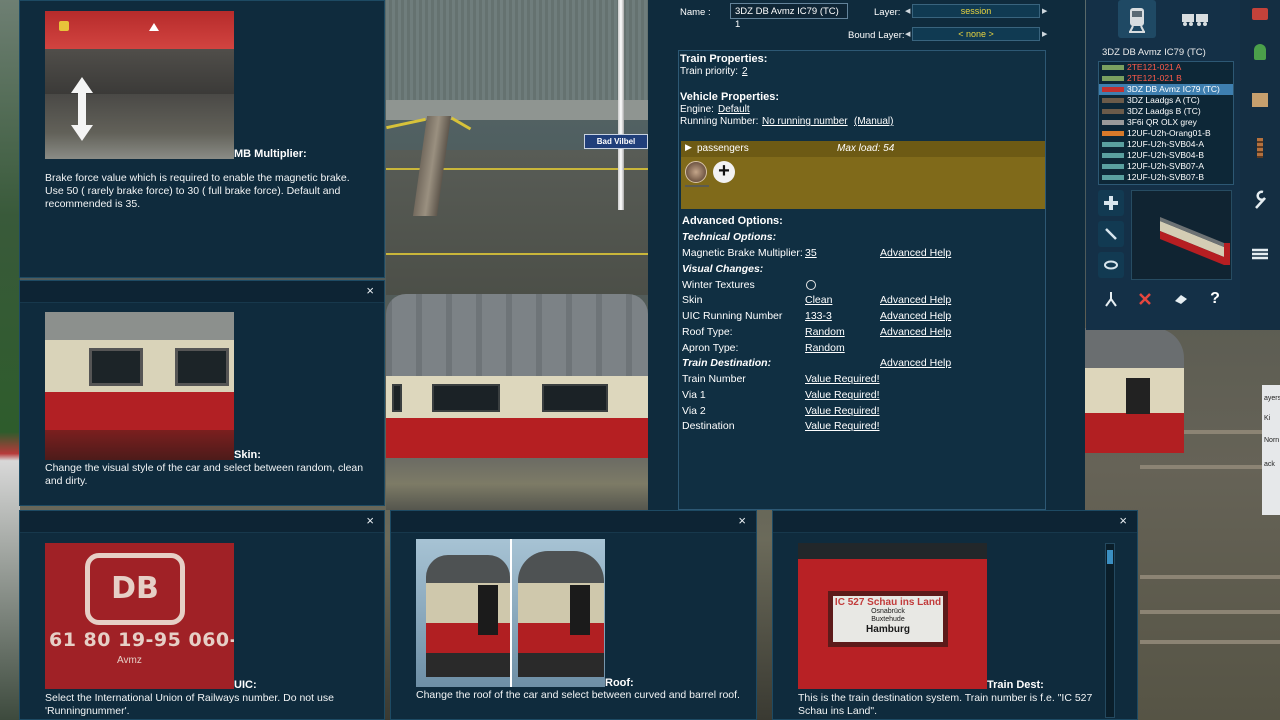 Image resolution: width=1280 pixels, height=720 pixels. What do you see at coordinates (1110, 557) in the screenshot?
I see `scroll-thumb` at bounding box center [1110, 557].